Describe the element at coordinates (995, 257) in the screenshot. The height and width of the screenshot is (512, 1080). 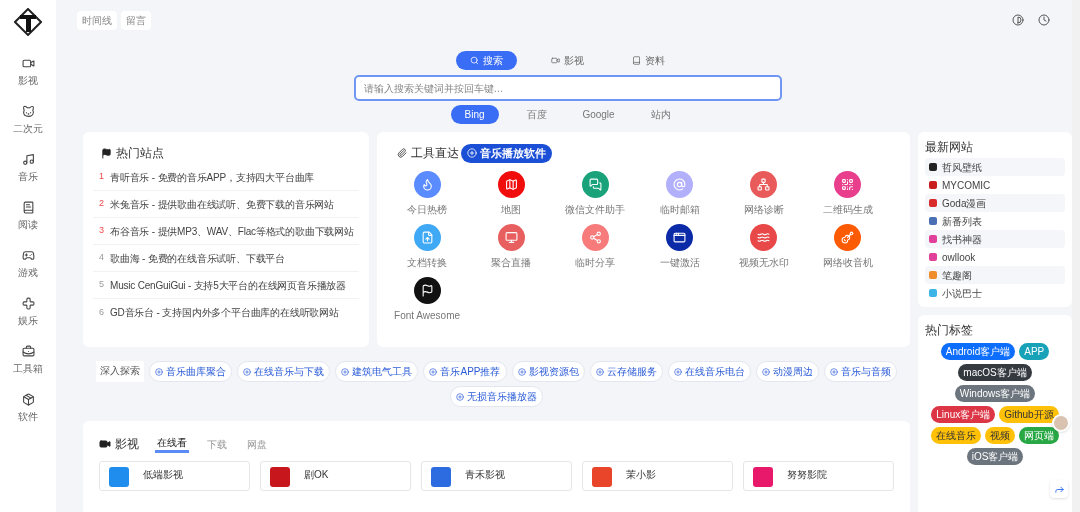
I see `new-site-item: owllook` at that location.